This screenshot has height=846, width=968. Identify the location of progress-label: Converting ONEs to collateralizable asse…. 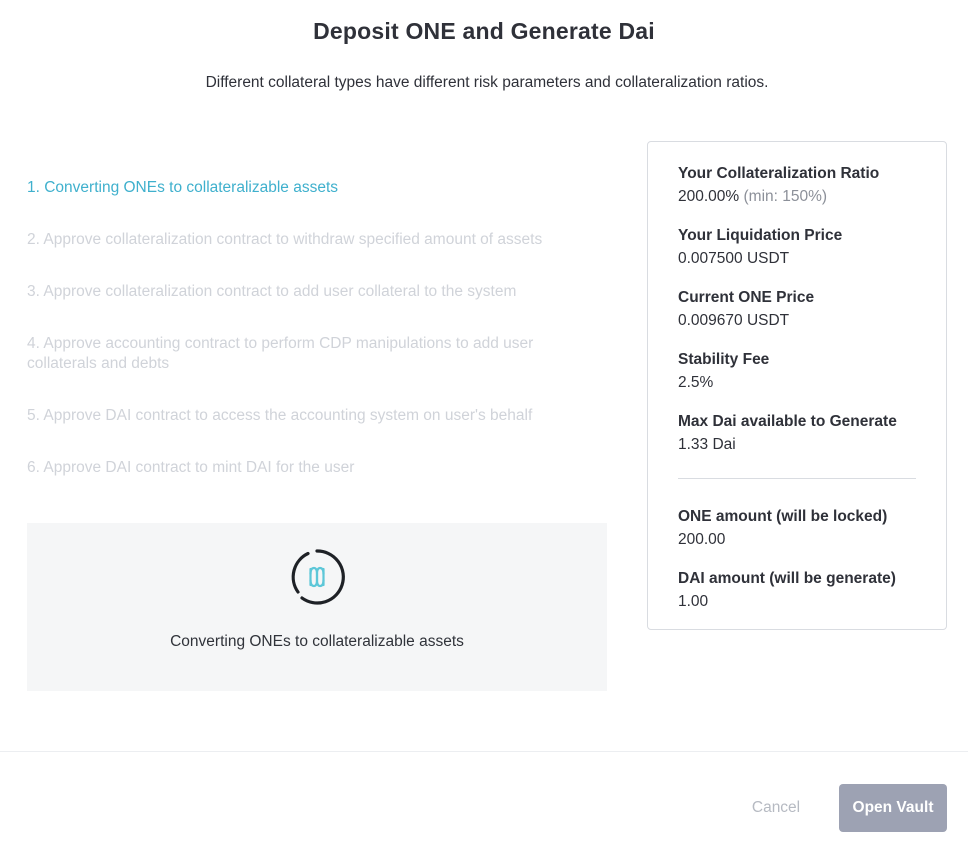
(317, 641).